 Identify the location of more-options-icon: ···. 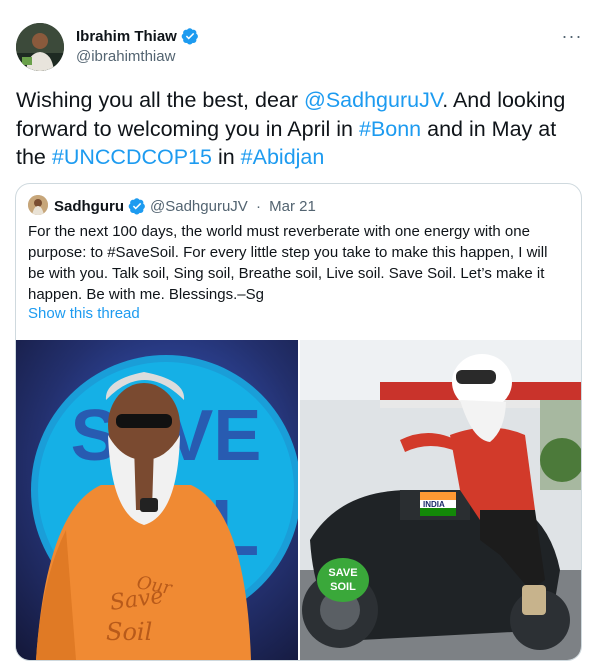
(572, 36).